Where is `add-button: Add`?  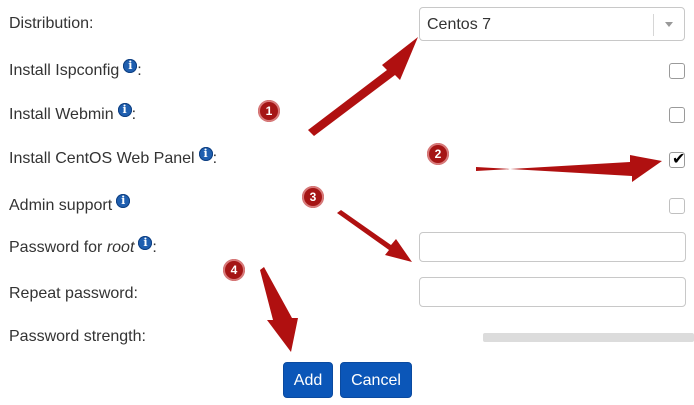 add-button: Add is located at coordinates (308, 380).